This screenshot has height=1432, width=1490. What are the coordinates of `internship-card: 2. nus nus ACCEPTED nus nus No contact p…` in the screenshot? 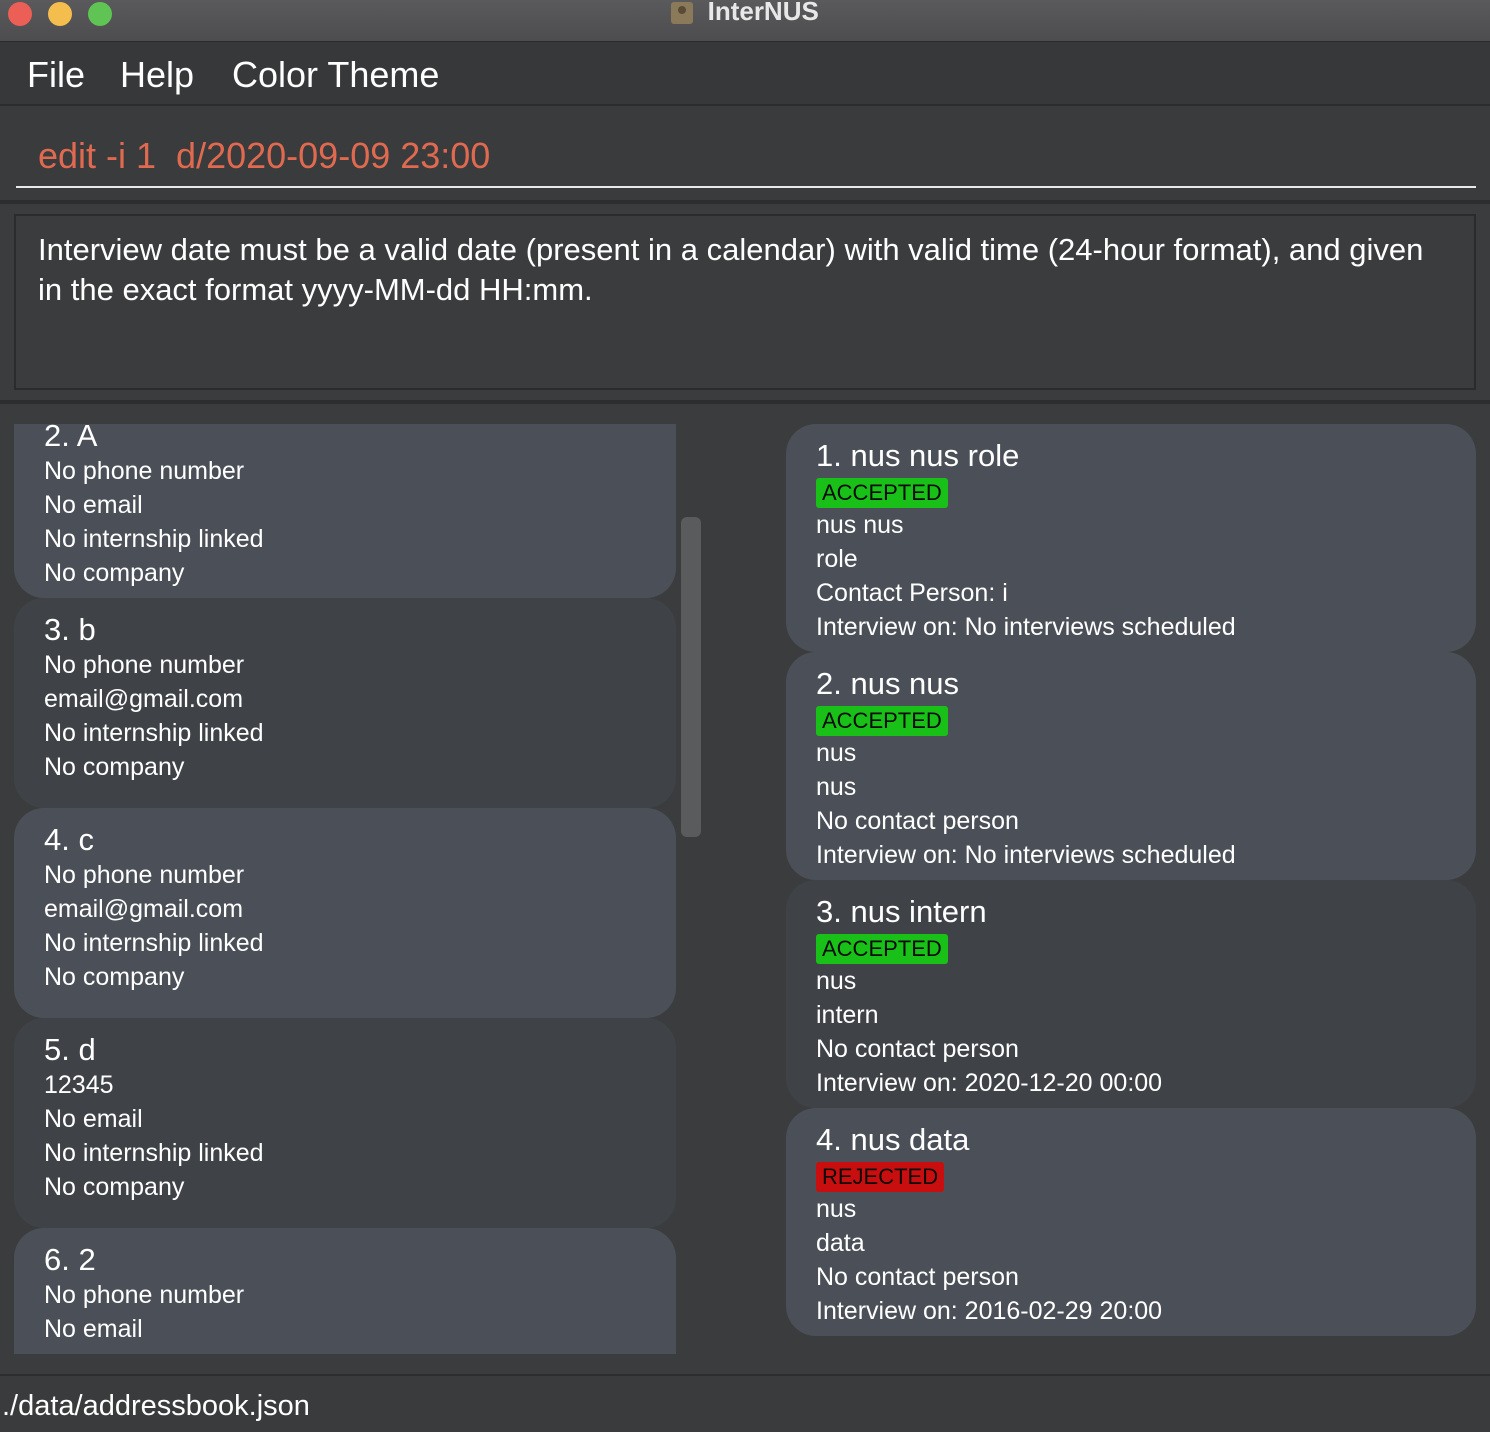 It's located at (1131, 766).